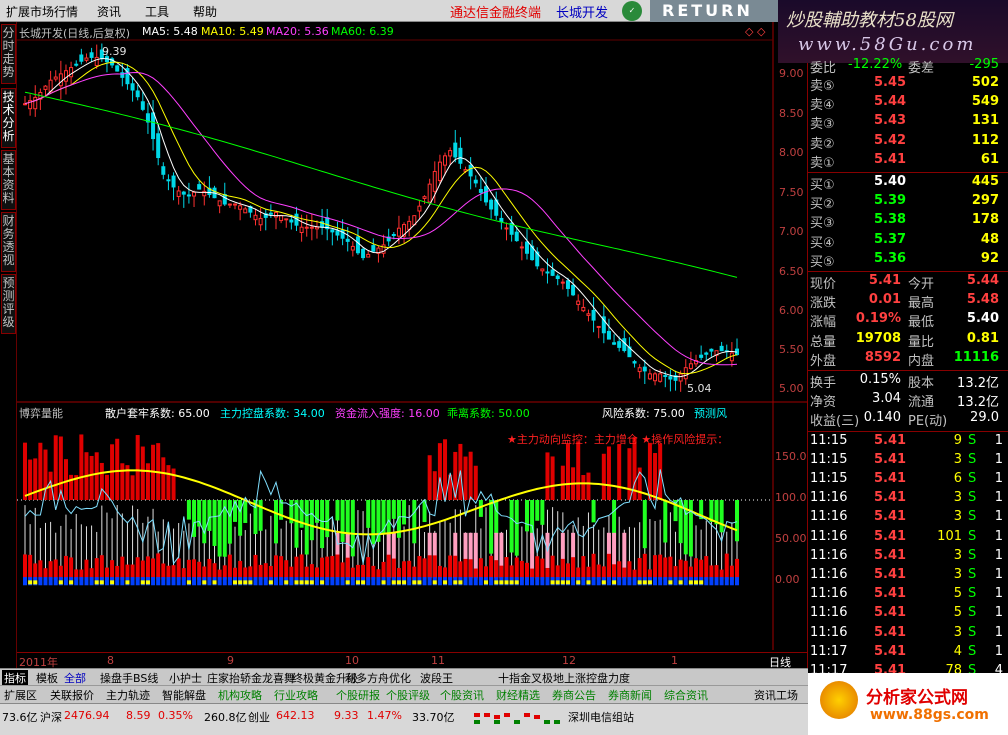 This screenshot has height=735, width=1008. I want to click on info-label: 流通, so click(921, 403).